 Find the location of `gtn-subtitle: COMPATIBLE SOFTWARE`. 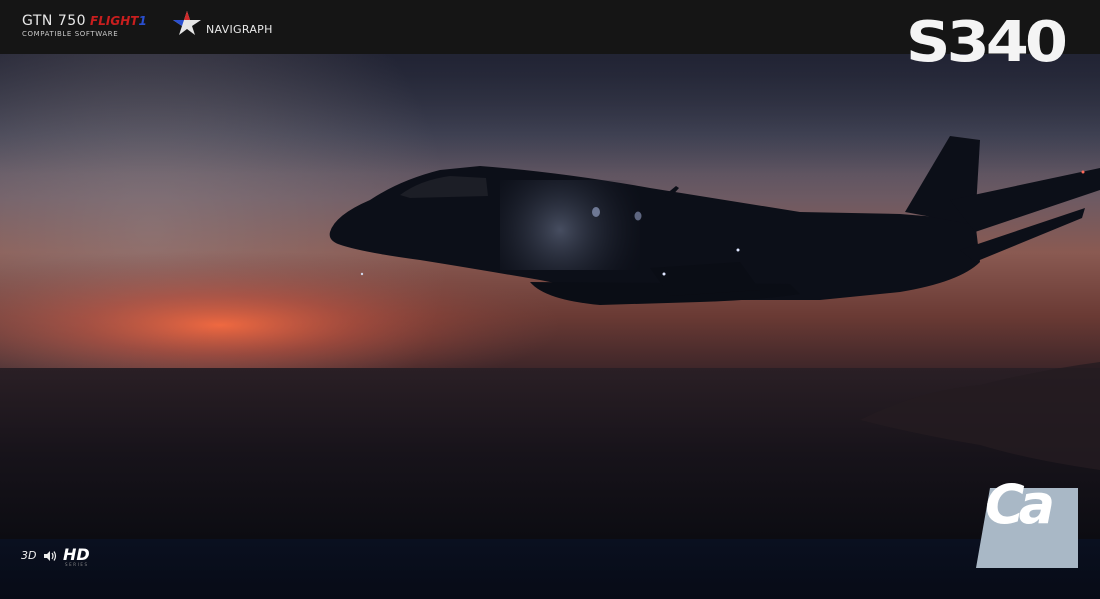

gtn-subtitle: COMPATIBLE SOFTWARE is located at coordinates (70, 34).